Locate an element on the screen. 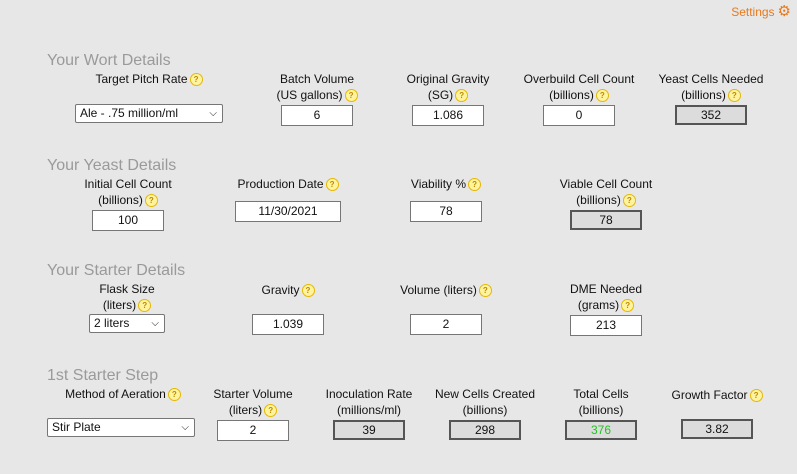  production-date-label: Production Date is located at coordinates (280, 184).